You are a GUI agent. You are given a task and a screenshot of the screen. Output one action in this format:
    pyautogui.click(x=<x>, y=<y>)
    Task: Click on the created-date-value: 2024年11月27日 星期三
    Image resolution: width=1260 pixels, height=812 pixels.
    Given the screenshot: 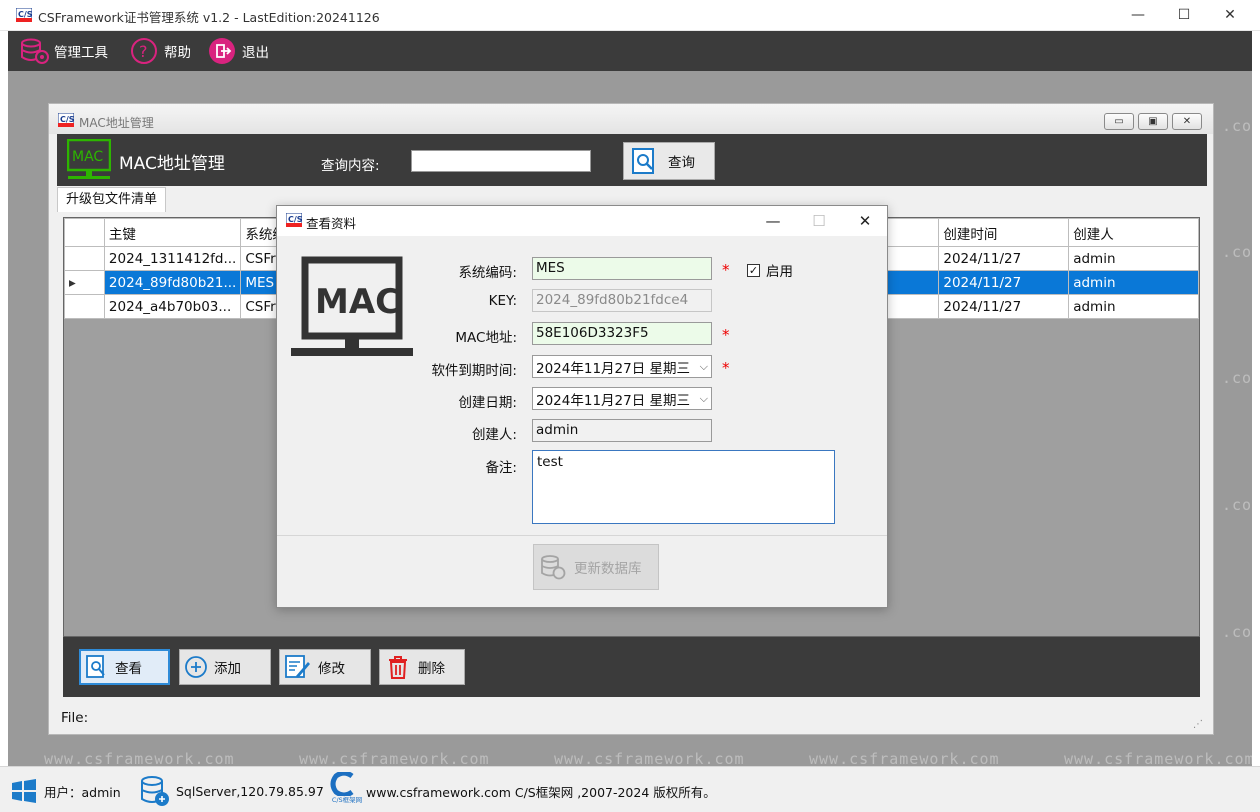 What is the action you would take?
    pyautogui.click(x=613, y=400)
    